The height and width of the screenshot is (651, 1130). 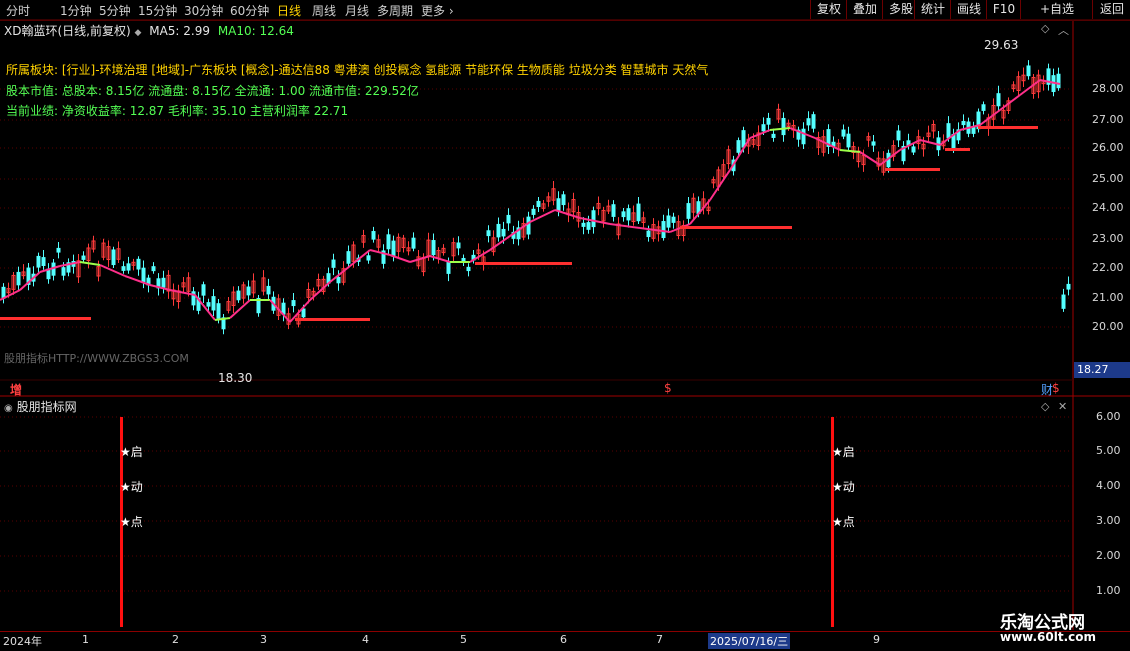 I want to click on current-price-tag: 18.27, so click(x=1102, y=370).